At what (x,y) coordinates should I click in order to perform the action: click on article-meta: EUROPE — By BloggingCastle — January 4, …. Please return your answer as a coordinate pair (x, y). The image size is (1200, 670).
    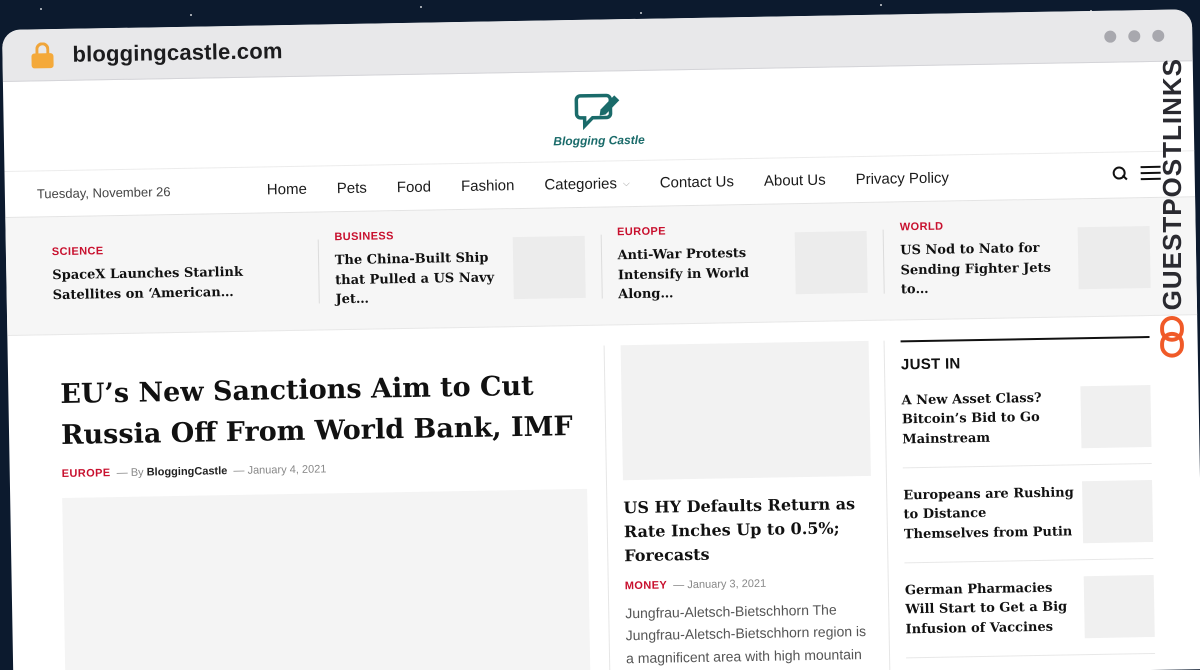
    Looking at the image, I should click on (194, 472).